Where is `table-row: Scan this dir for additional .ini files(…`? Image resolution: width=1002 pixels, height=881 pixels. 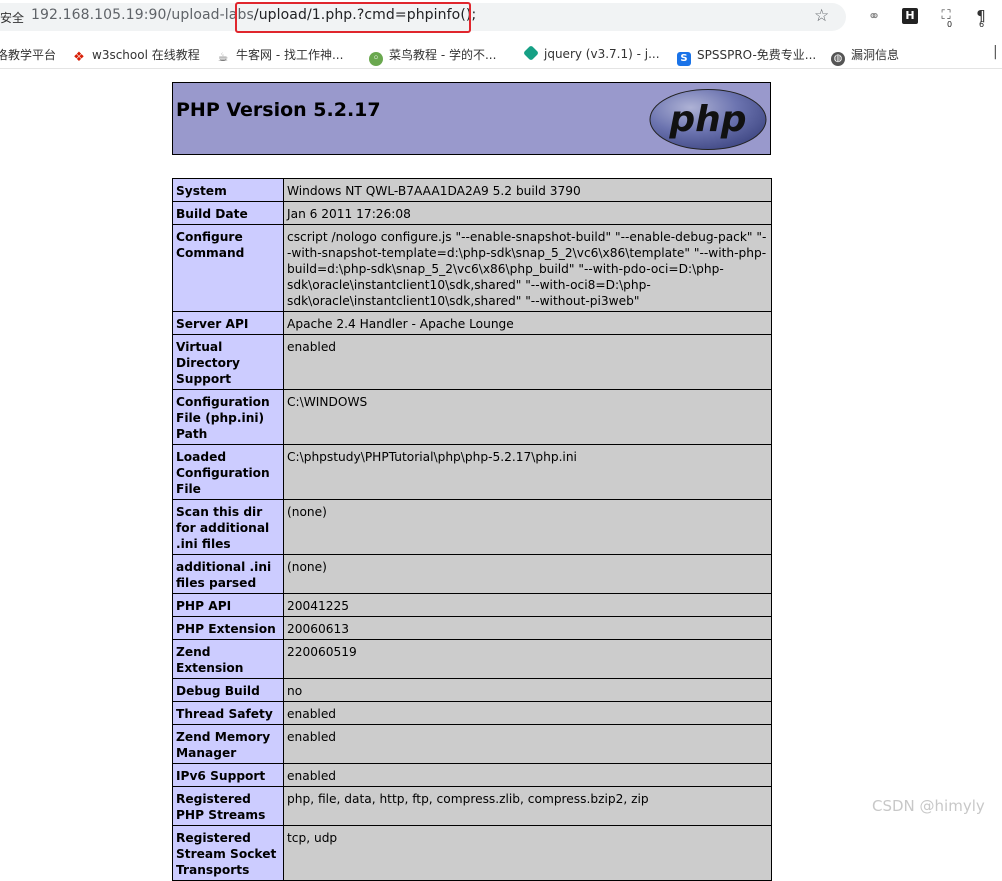 table-row: Scan this dir for additional .ini files(… is located at coordinates (472, 527).